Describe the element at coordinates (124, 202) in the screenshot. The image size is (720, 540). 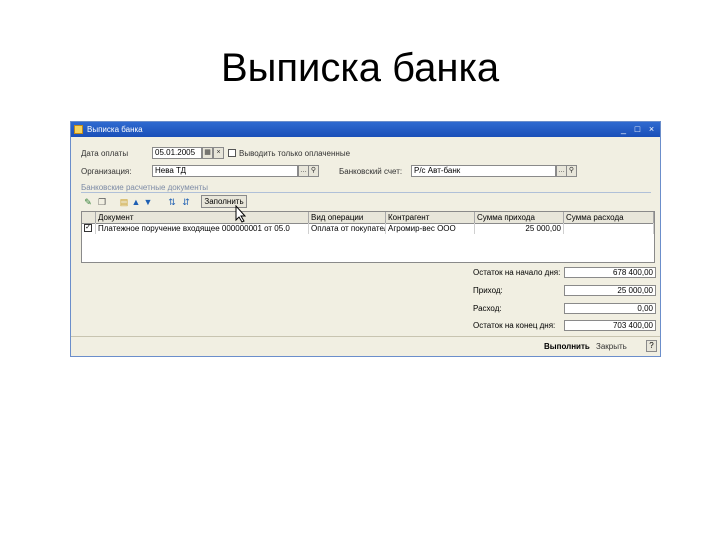
I see `folder-icon: ▤` at that location.